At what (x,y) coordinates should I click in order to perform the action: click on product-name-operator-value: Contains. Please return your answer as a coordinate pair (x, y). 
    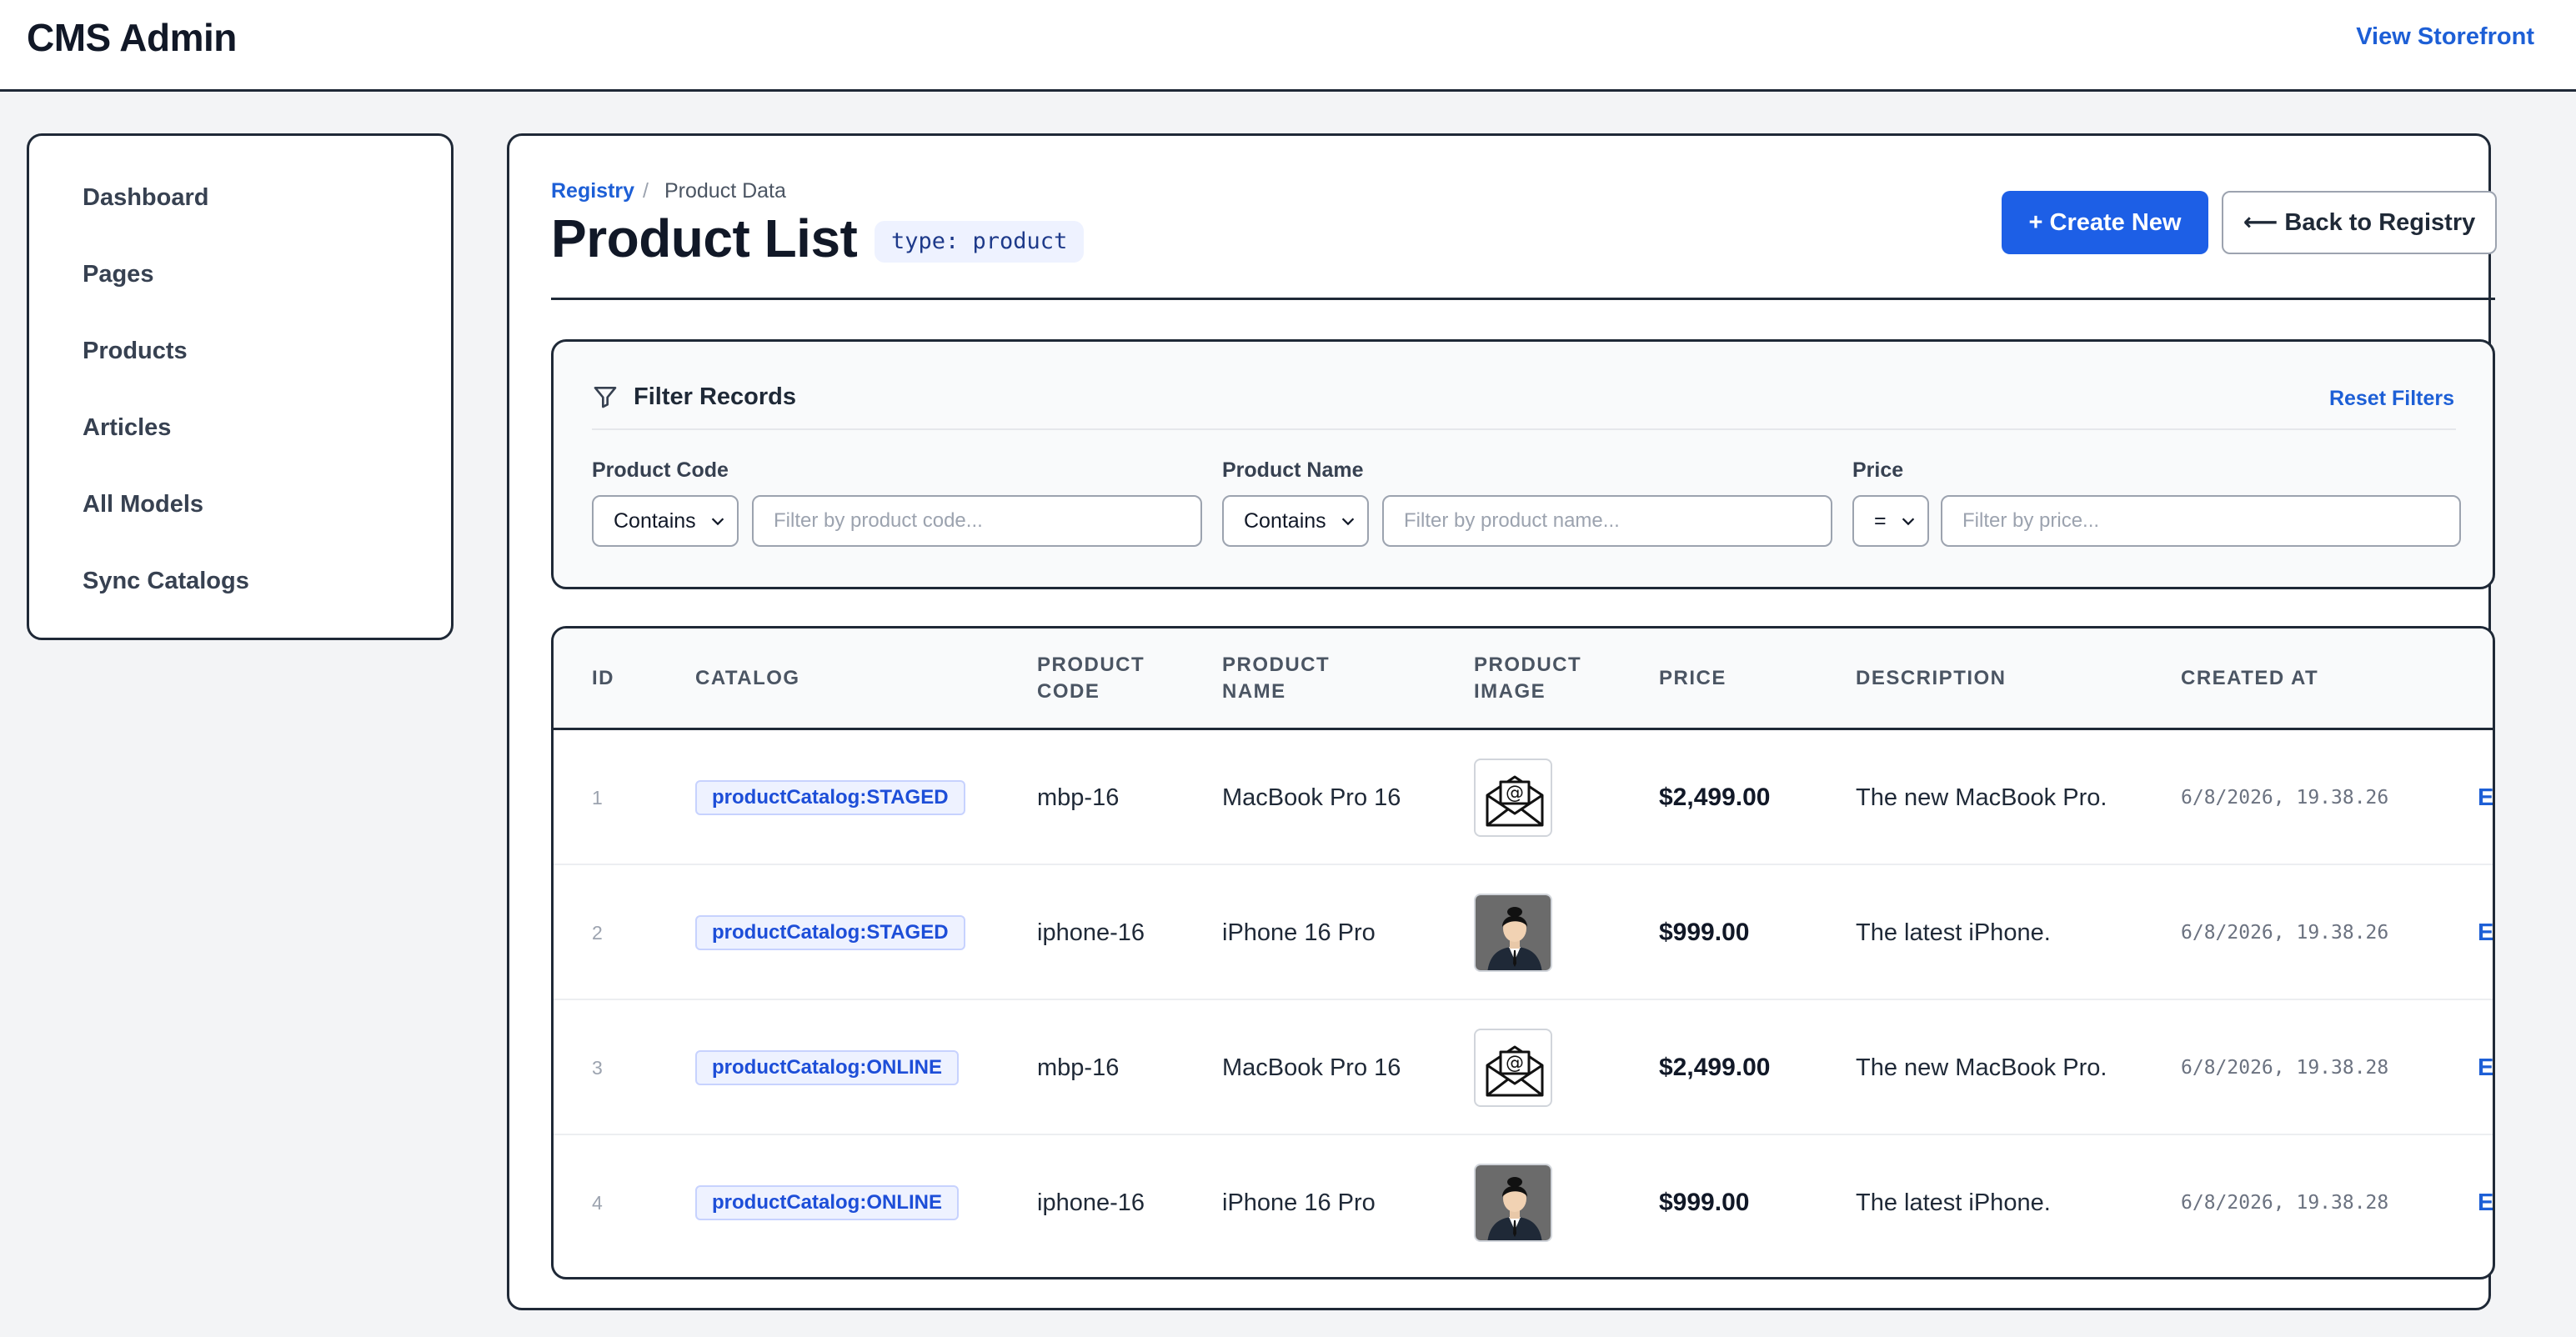
    Looking at the image, I should click on (1285, 521).